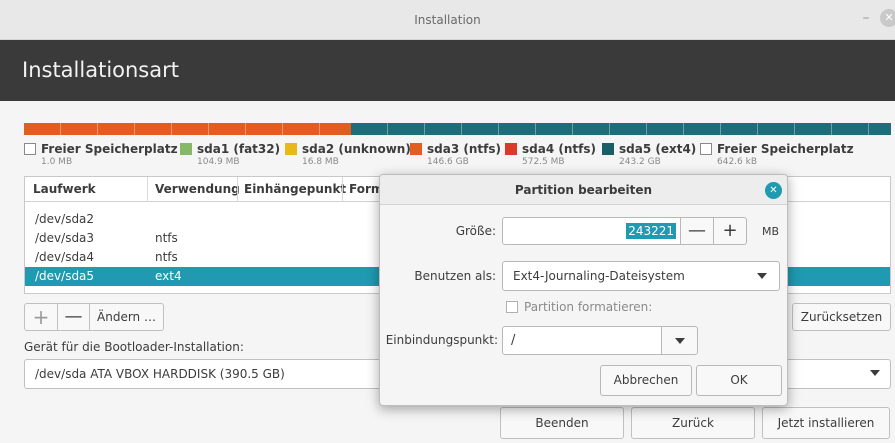 The image size is (895, 443). I want to click on cancel-button: Abbrechen, so click(646, 380).